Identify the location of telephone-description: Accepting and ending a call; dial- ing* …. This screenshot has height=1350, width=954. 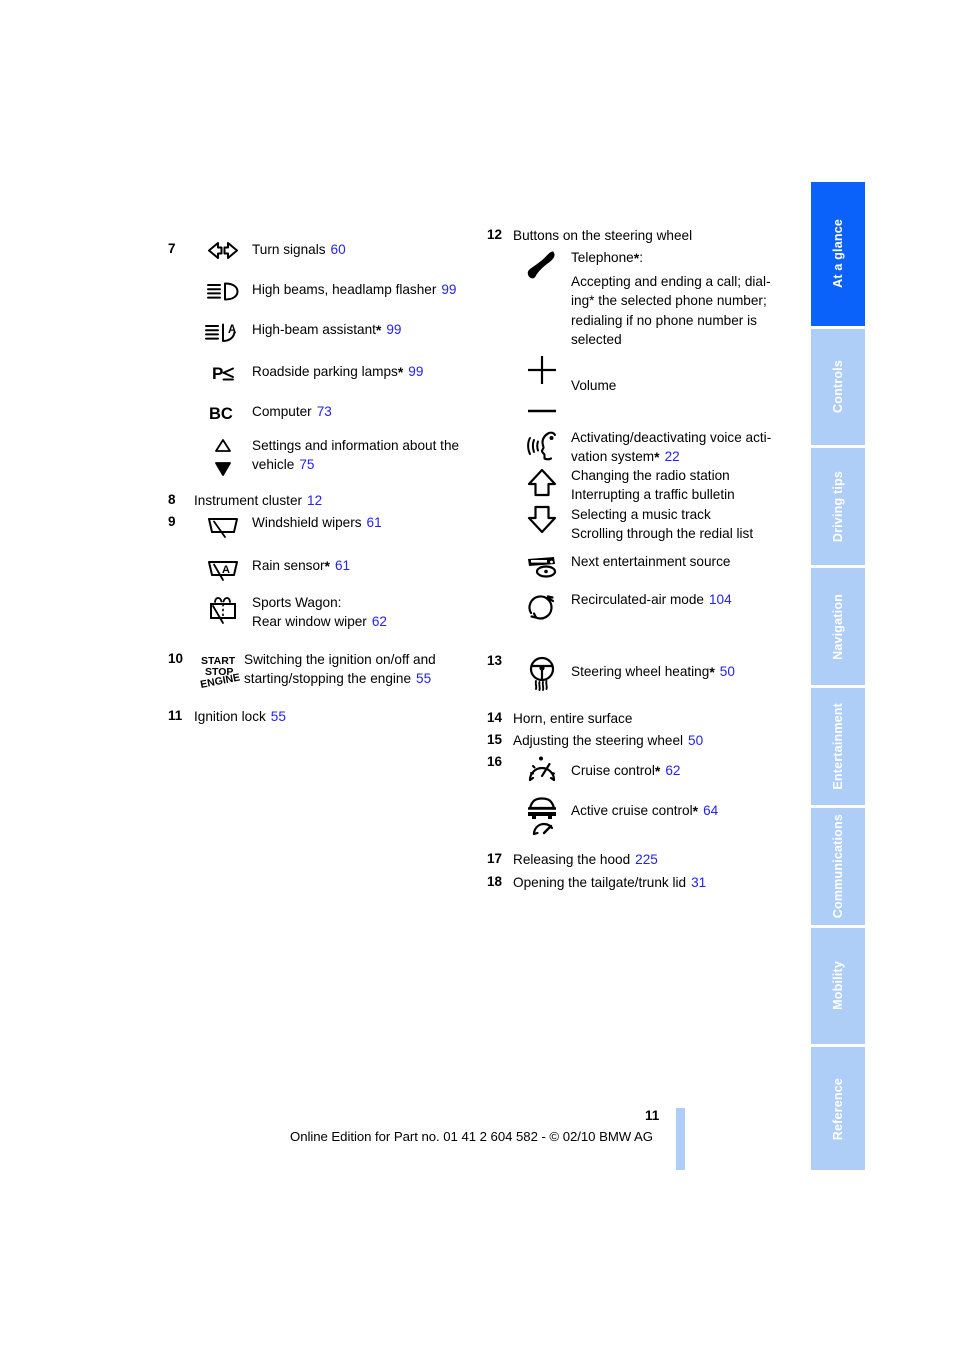
(671, 310).